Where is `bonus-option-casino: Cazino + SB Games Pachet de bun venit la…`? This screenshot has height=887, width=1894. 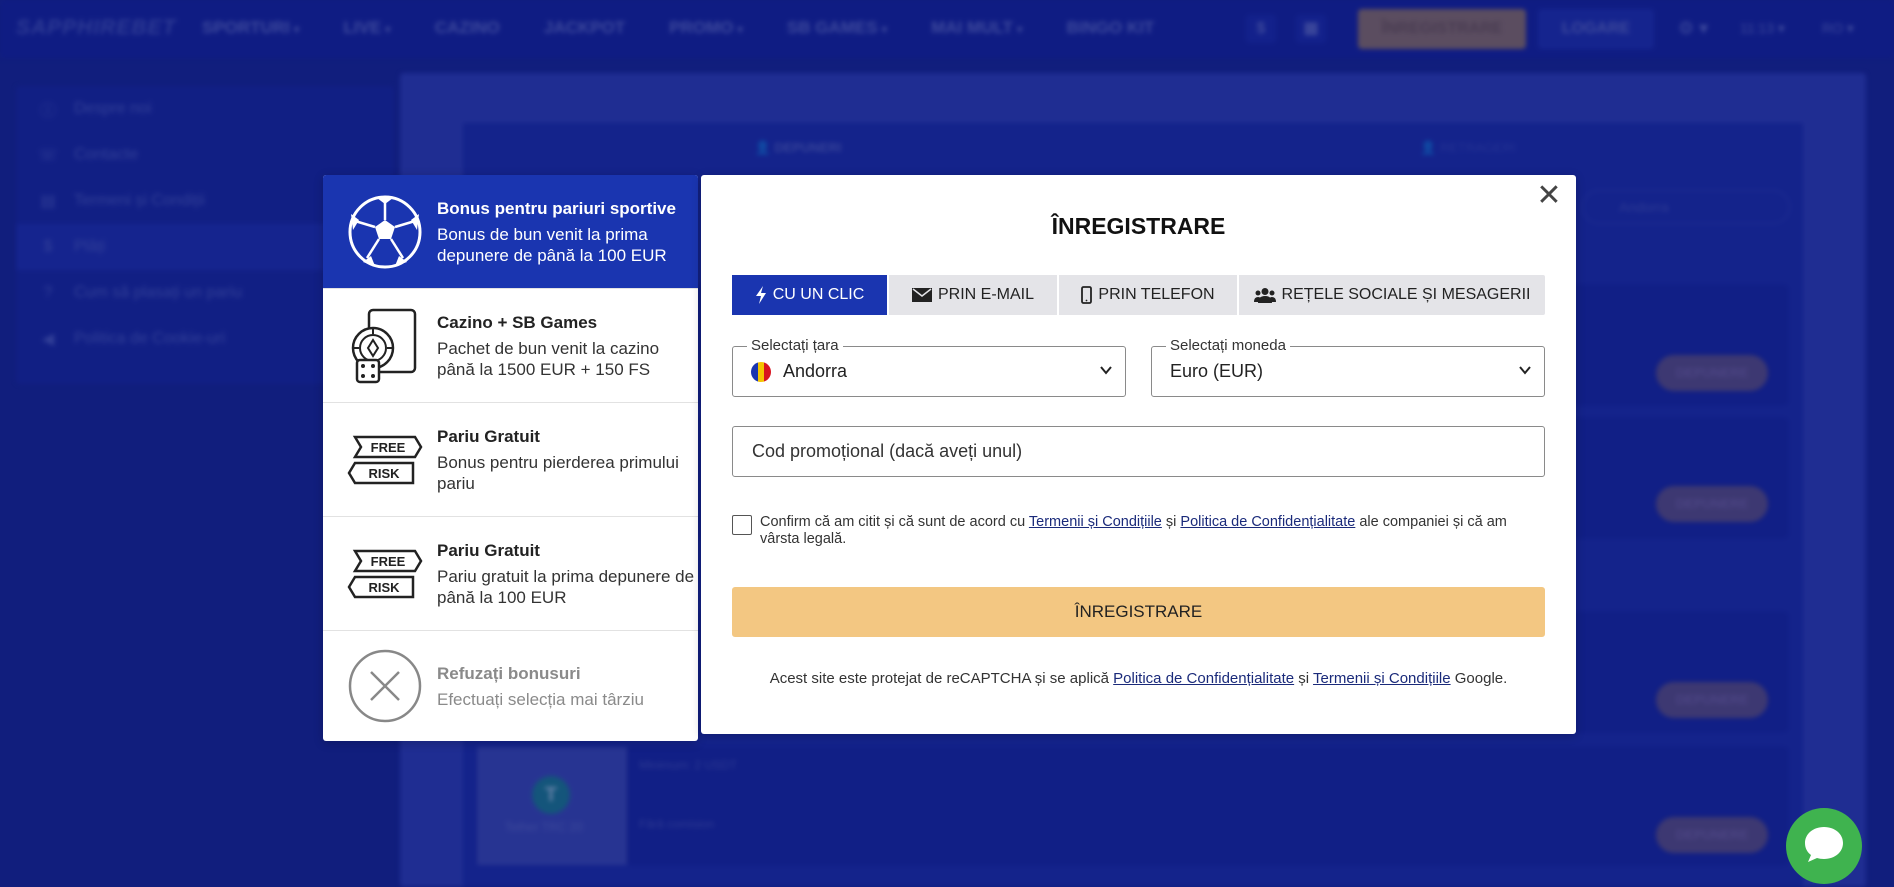
bonus-option-casino: Cazino + SB Games Pachet de bun venit la… is located at coordinates (510, 346).